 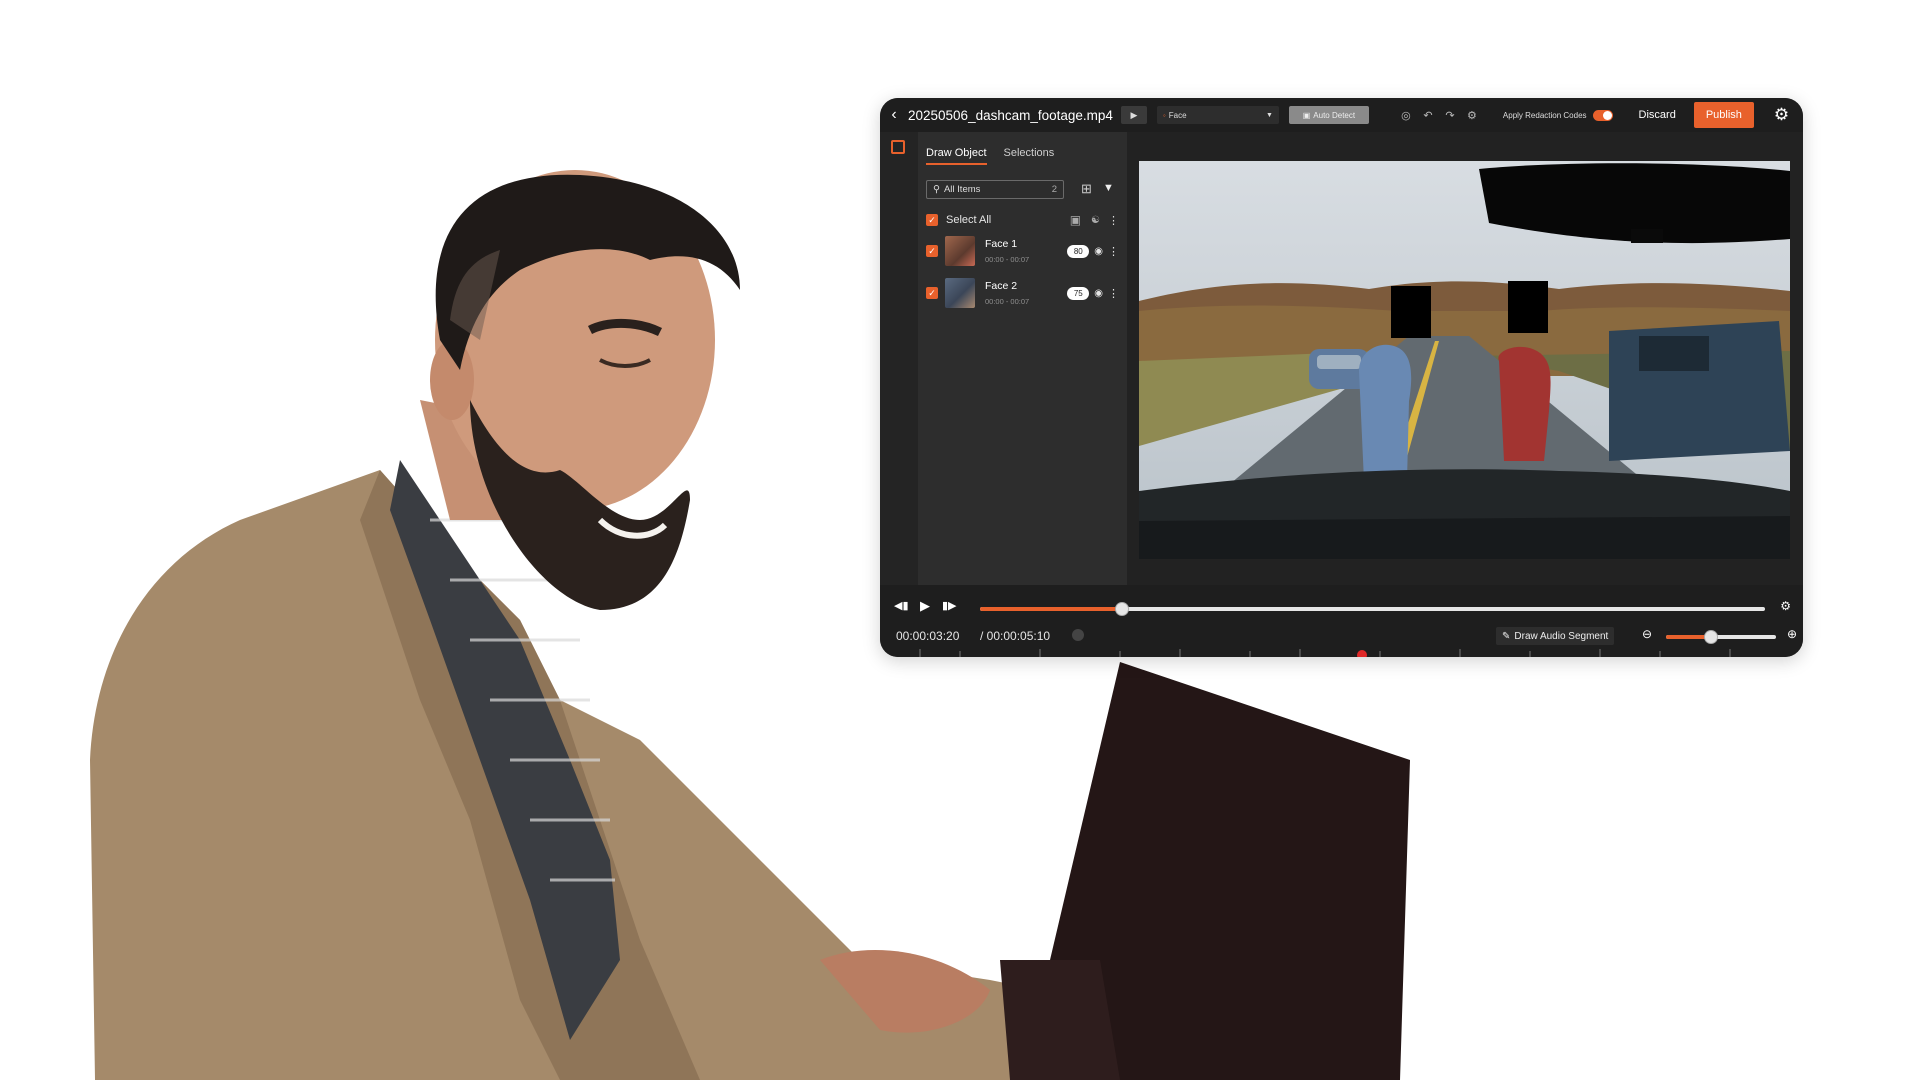 I want to click on file-title: 20250506_dashcam_footage.mp4, so click(x=1010, y=115).